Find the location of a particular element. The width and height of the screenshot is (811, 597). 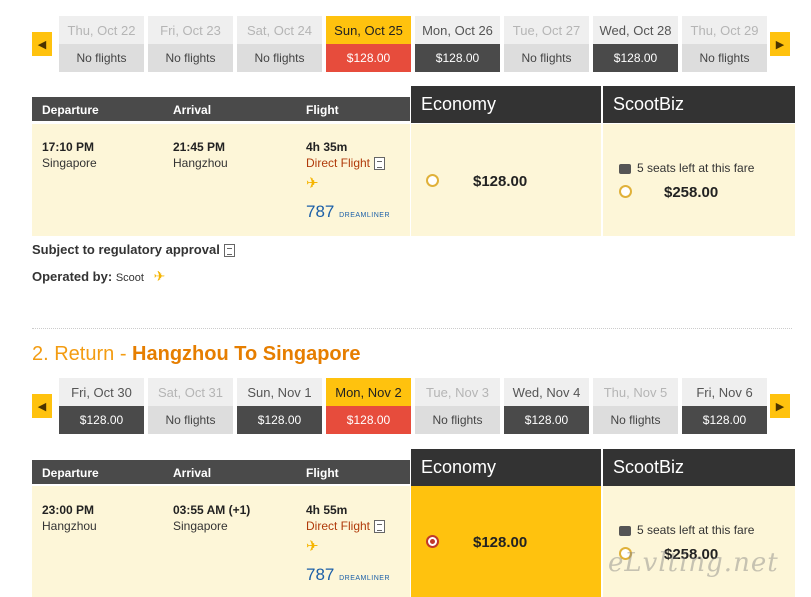

departure-time: 23:00 PM is located at coordinates (68, 510).